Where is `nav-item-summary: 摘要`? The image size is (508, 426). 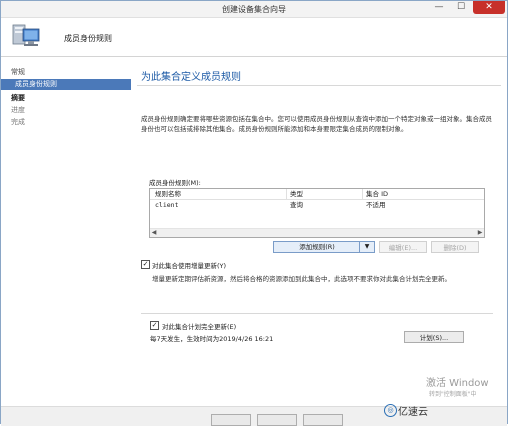 nav-item-summary: 摘要 is located at coordinates (66, 98).